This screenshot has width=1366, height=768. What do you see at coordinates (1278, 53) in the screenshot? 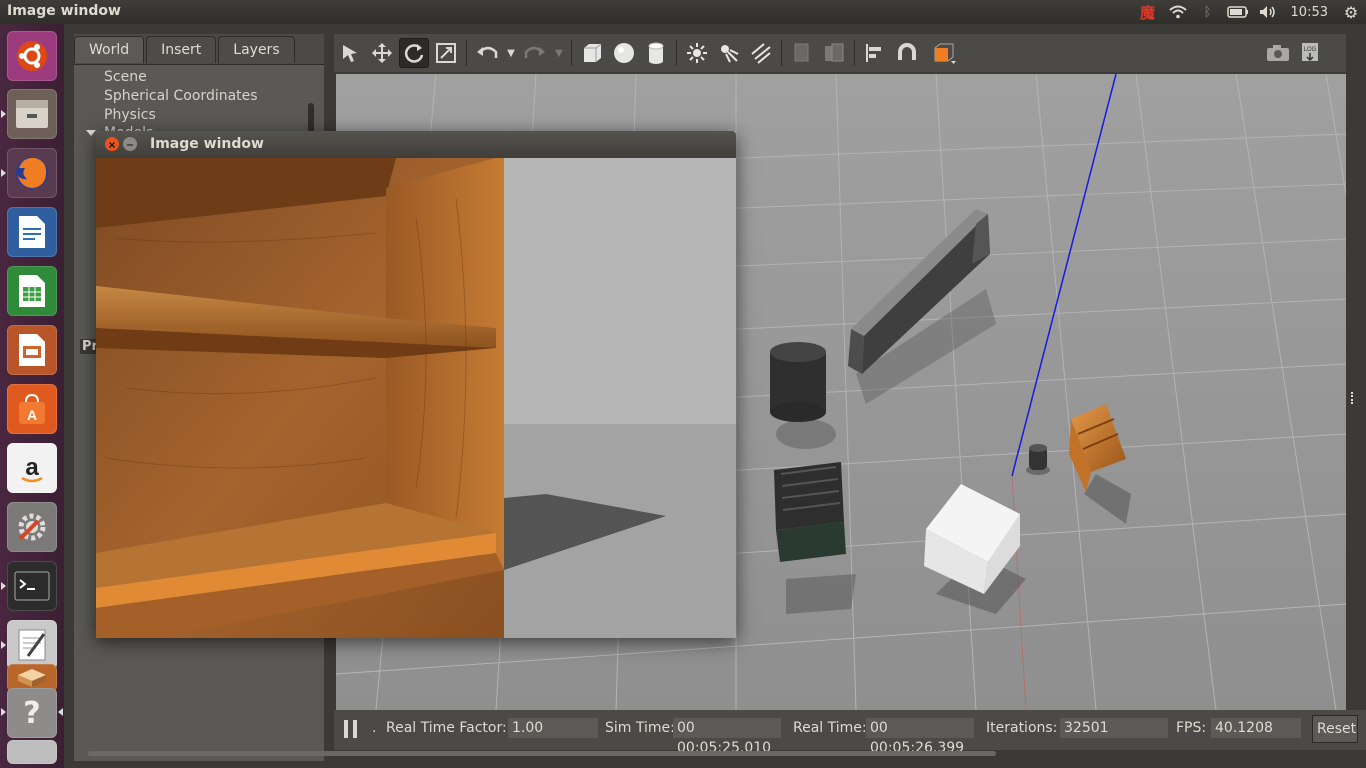
I see `screenshot-camera-icon` at bounding box center [1278, 53].